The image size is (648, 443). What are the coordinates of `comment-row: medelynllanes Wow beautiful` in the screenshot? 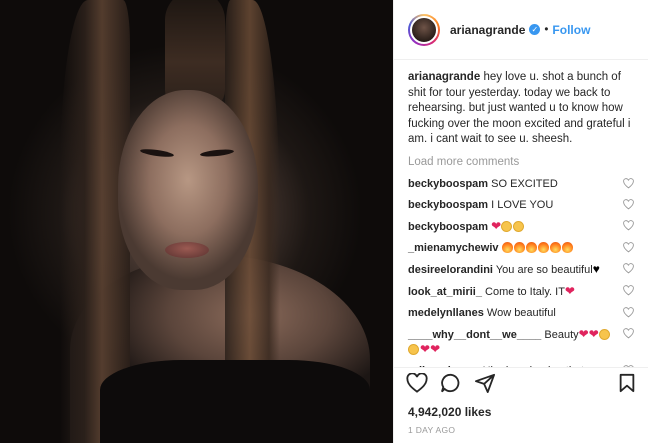 It's located at (521, 313).